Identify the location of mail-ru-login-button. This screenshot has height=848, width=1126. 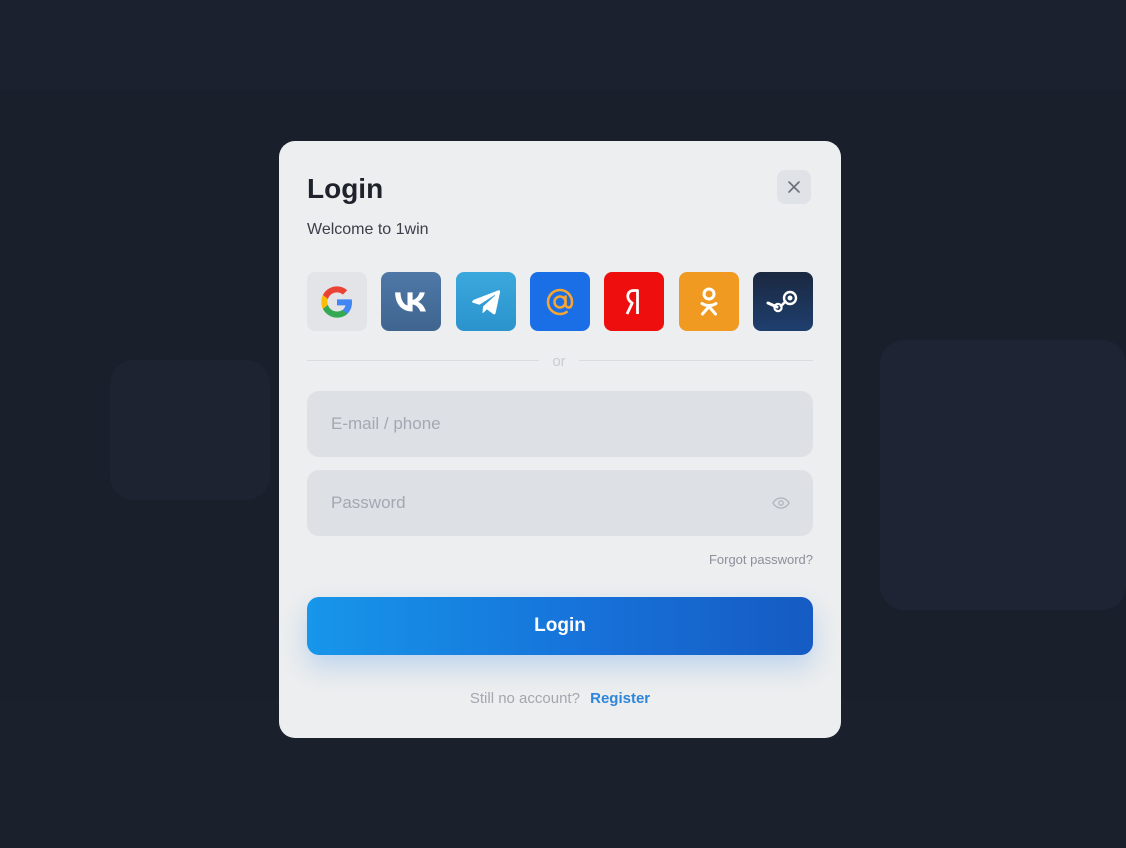
(559, 301).